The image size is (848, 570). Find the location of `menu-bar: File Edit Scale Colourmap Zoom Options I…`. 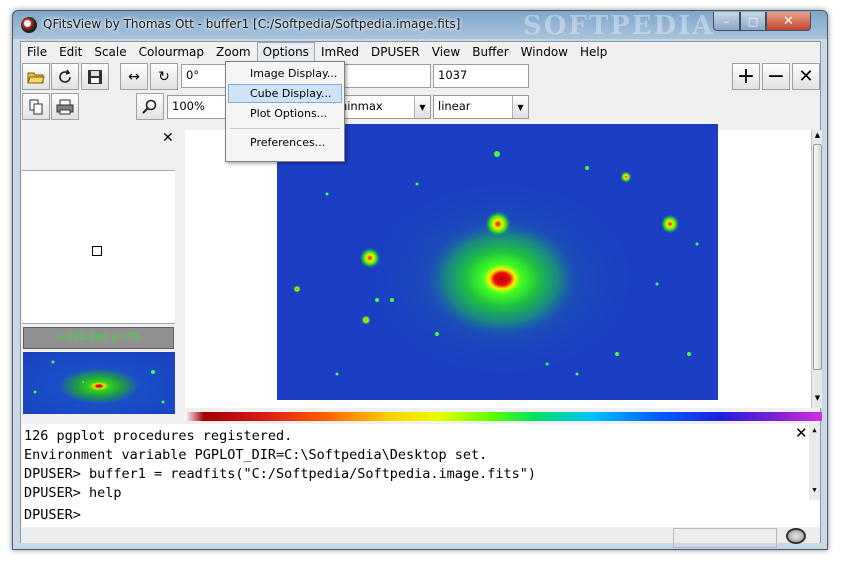

menu-bar: File Edit Scale Colourmap Zoom Options I… is located at coordinates (420, 52).